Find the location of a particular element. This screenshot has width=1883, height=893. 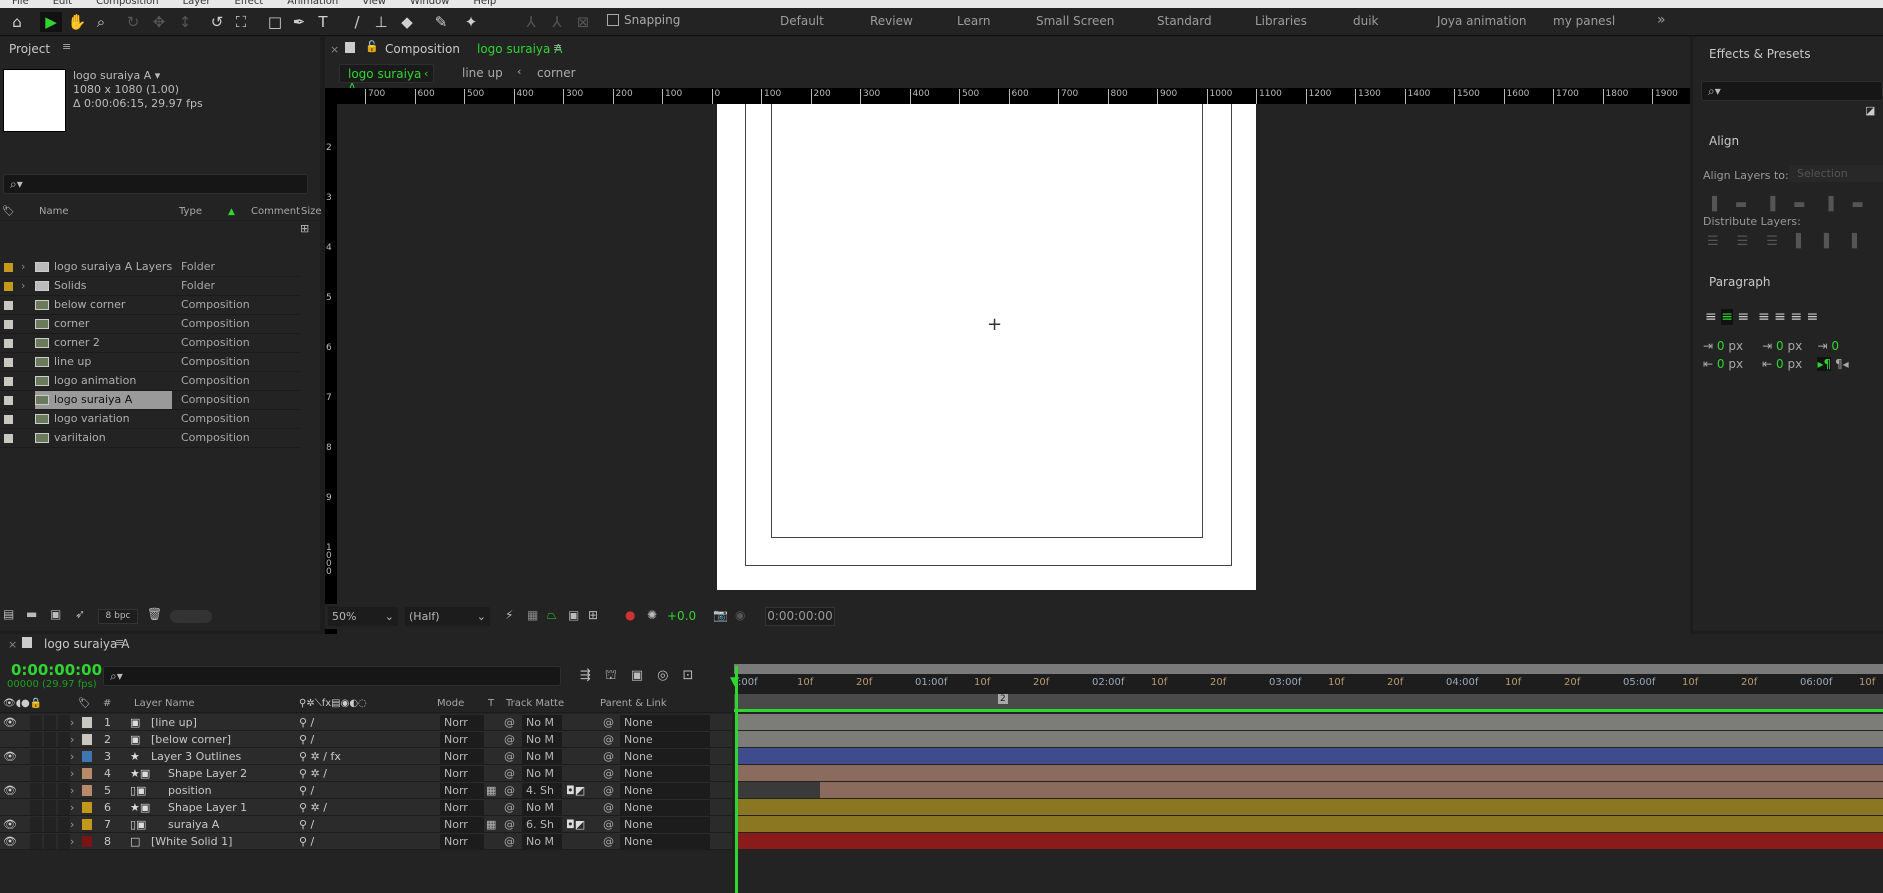

track-matte-dropdown: 4. Sh is located at coordinates (542, 790).